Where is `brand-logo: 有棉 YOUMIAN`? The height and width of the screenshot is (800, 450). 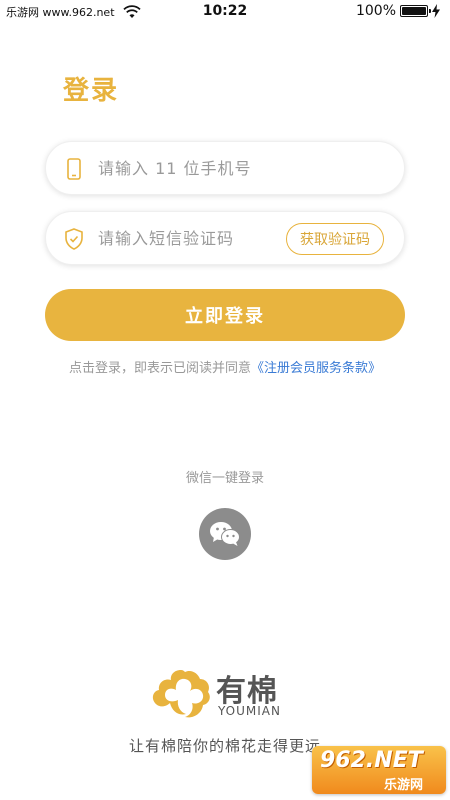 brand-logo: 有棉 YOUMIAN is located at coordinates (230, 692).